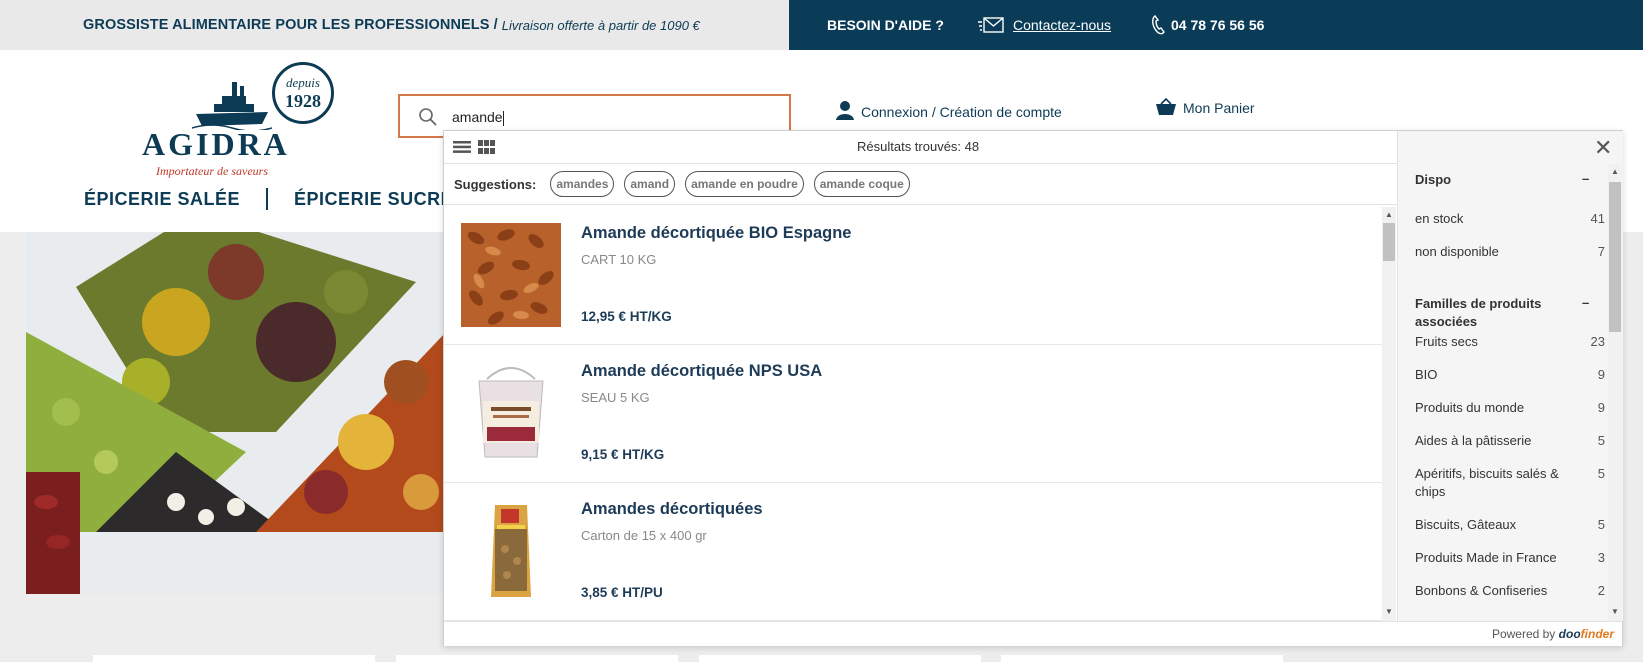  What do you see at coordinates (1523, 634) in the screenshot?
I see `powered-by-label: Powered by` at bounding box center [1523, 634].